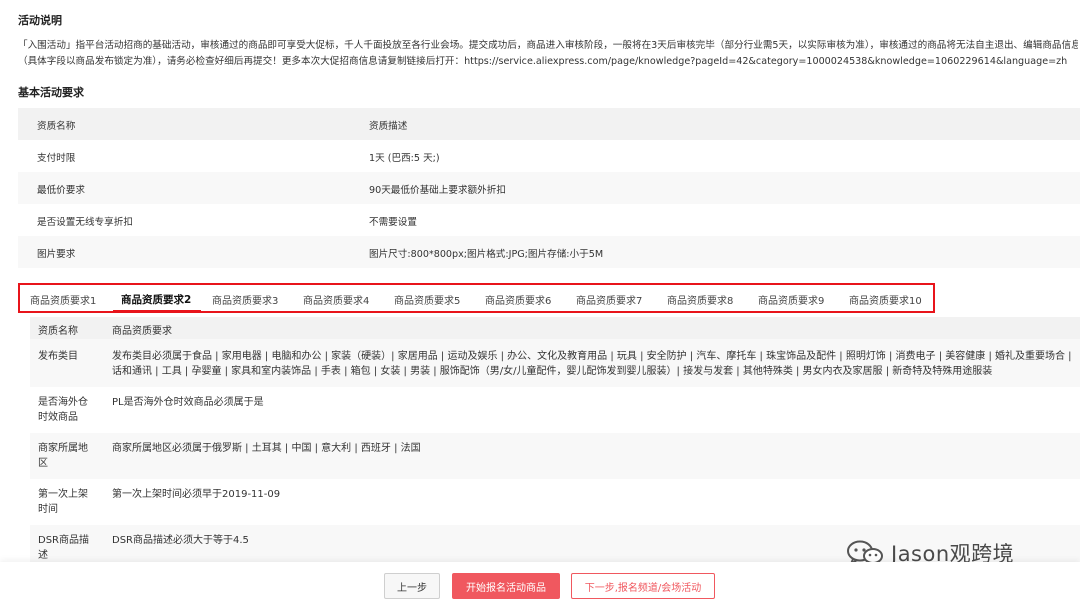  Describe the element at coordinates (63, 540) in the screenshot. I see `row-name-line: DSR商品描` at that location.